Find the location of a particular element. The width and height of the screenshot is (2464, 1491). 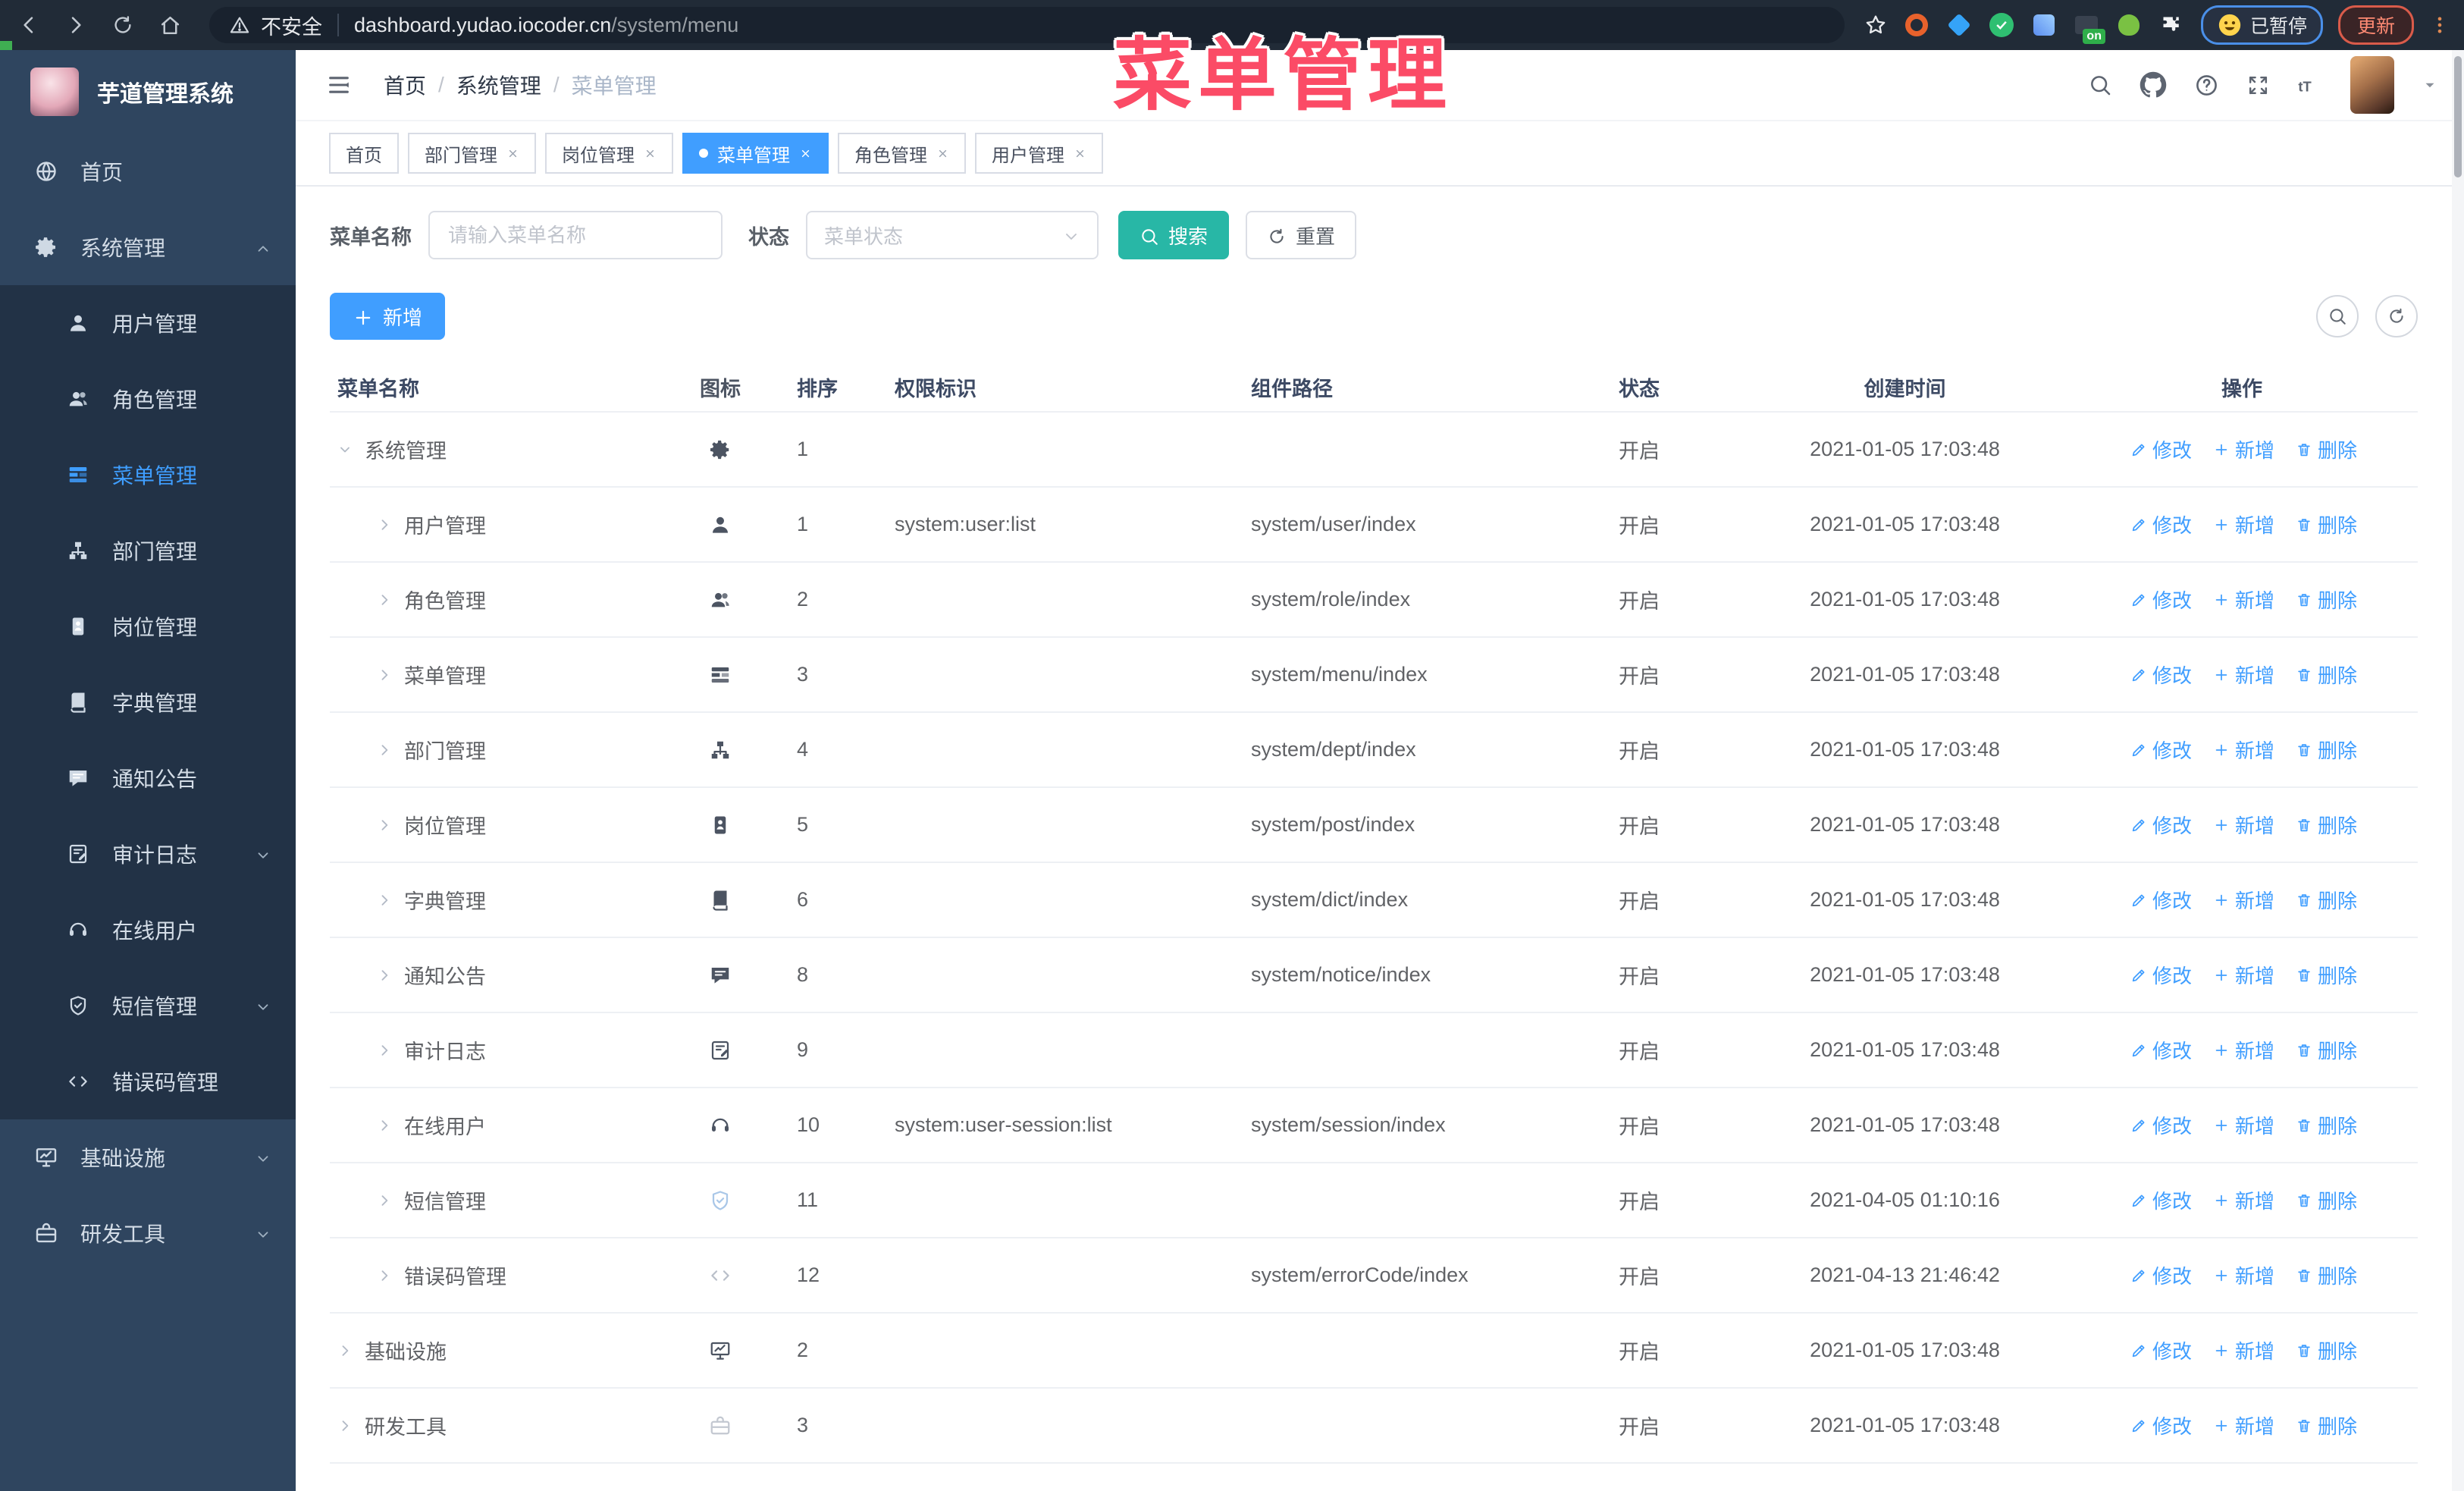

search-button: 搜索 is located at coordinates (1174, 235).